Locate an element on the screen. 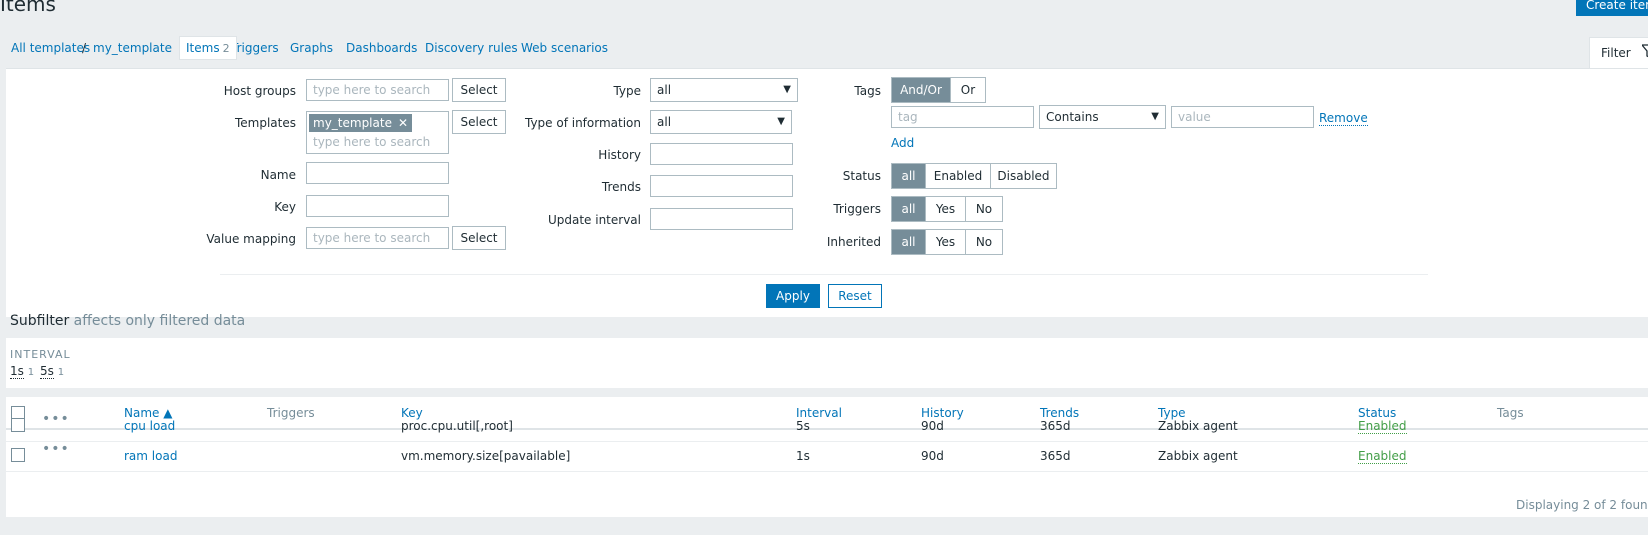  templates-search-input: type here to search is located at coordinates (377, 142).